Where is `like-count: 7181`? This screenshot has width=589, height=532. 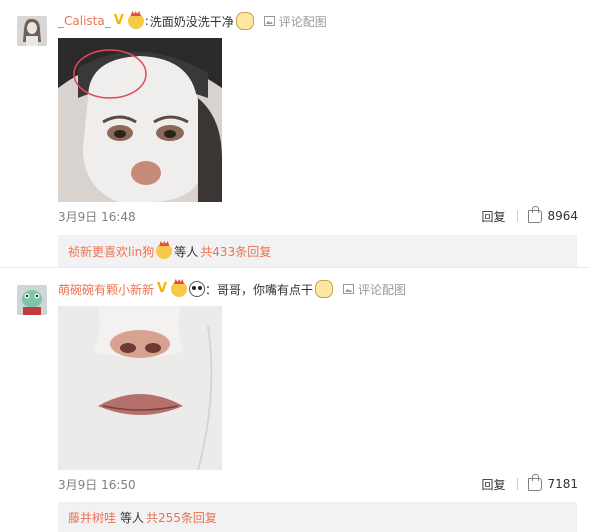 like-count: 7181 is located at coordinates (562, 484).